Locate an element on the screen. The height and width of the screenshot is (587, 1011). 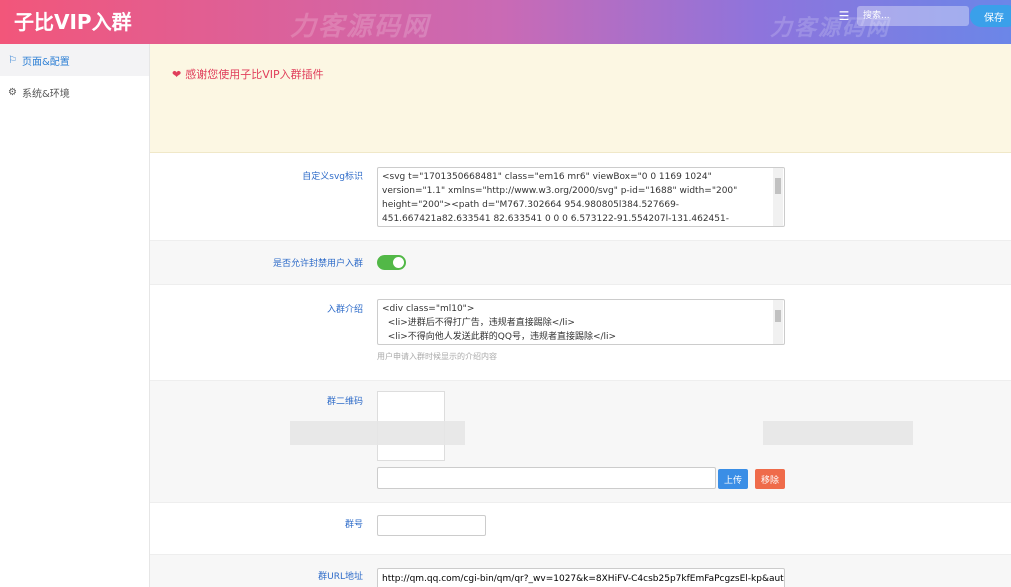
group-url-input is located at coordinates (581, 577).